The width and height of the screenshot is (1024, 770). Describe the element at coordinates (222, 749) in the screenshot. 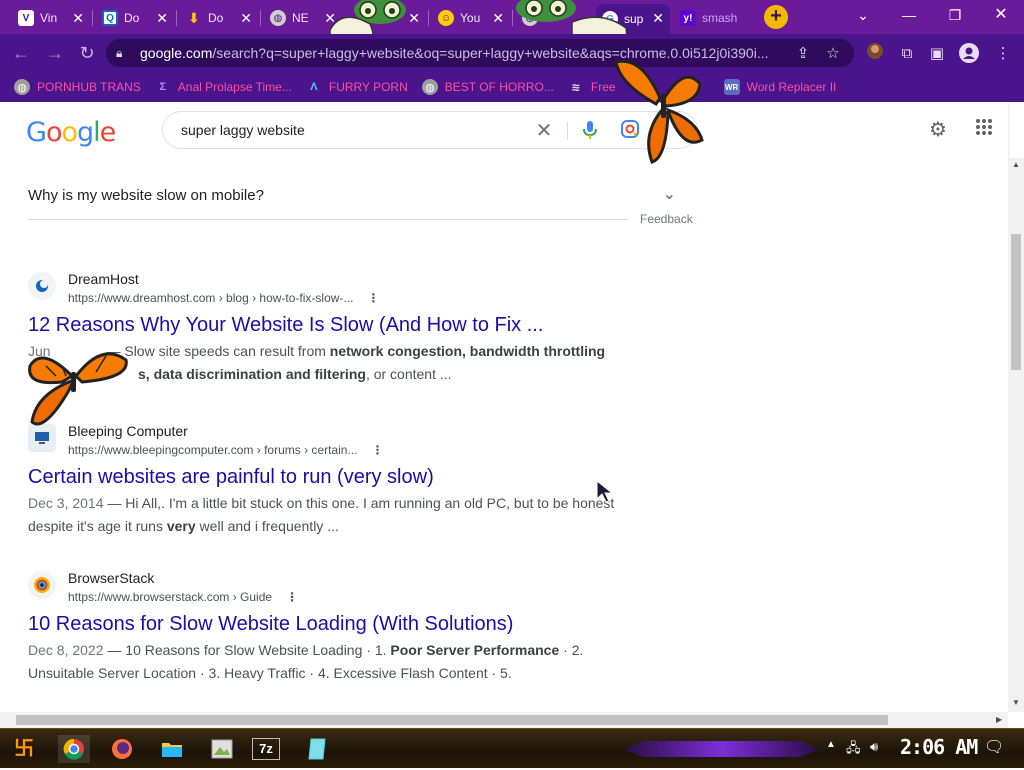

I see `image-viewer-icon` at that location.